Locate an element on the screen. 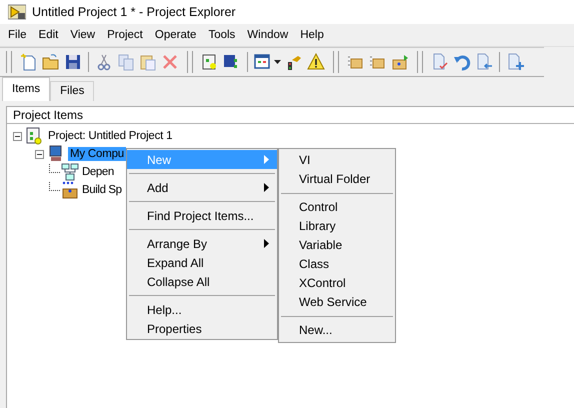 The image size is (574, 408). menu-item: Variable is located at coordinates (337, 245).